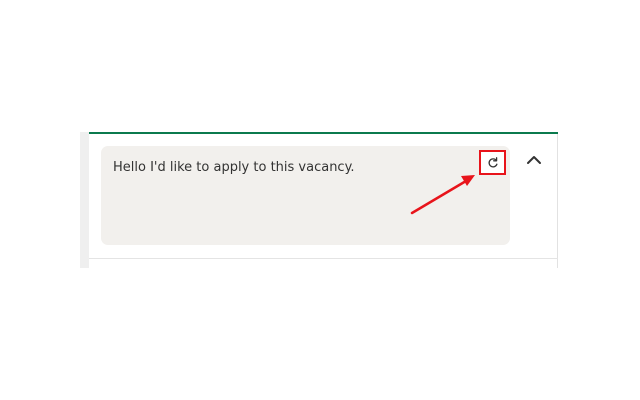  What do you see at coordinates (234, 167) in the screenshot?
I see `message-text: Hello I'd like to apply to this vacancy.` at bounding box center [234, 167].